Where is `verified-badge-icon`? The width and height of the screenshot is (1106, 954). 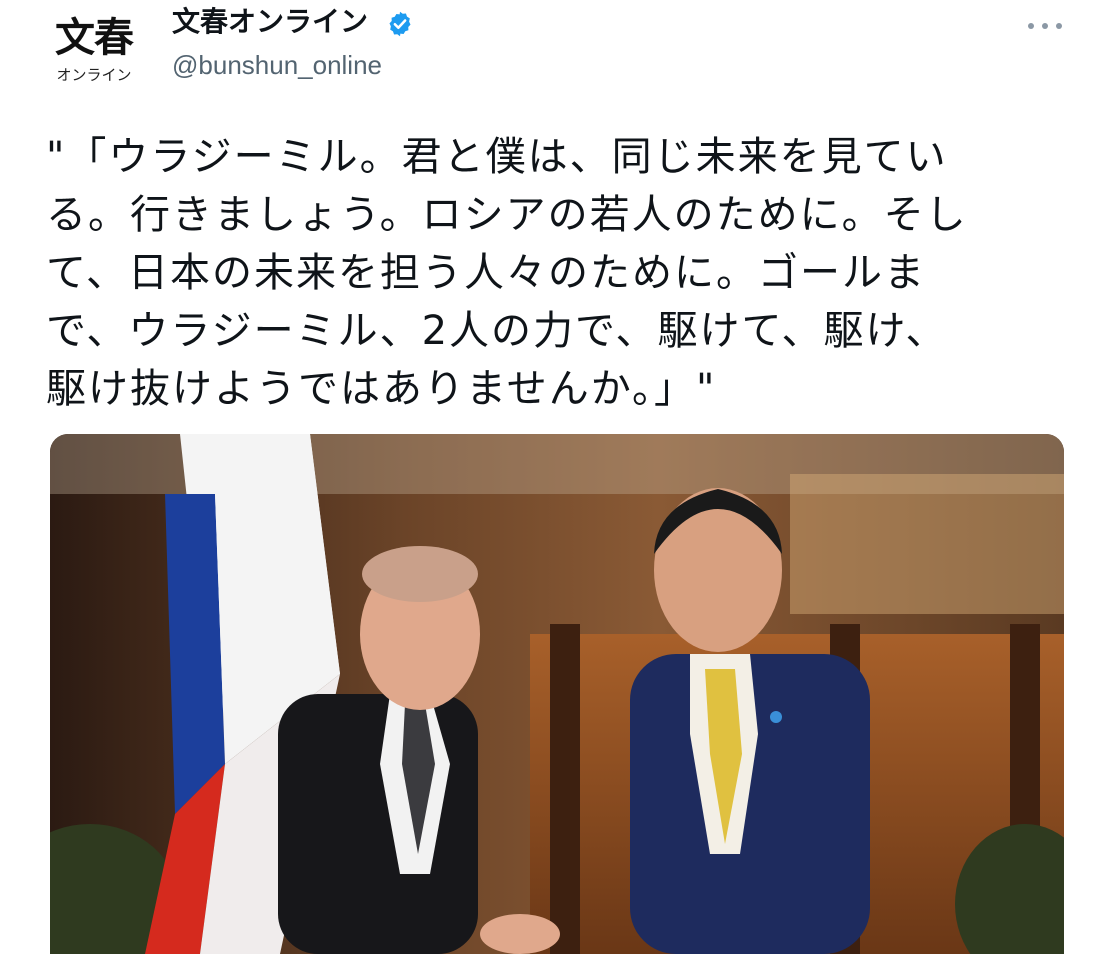 verified-badge-icon is located at coordinates (400, 24).